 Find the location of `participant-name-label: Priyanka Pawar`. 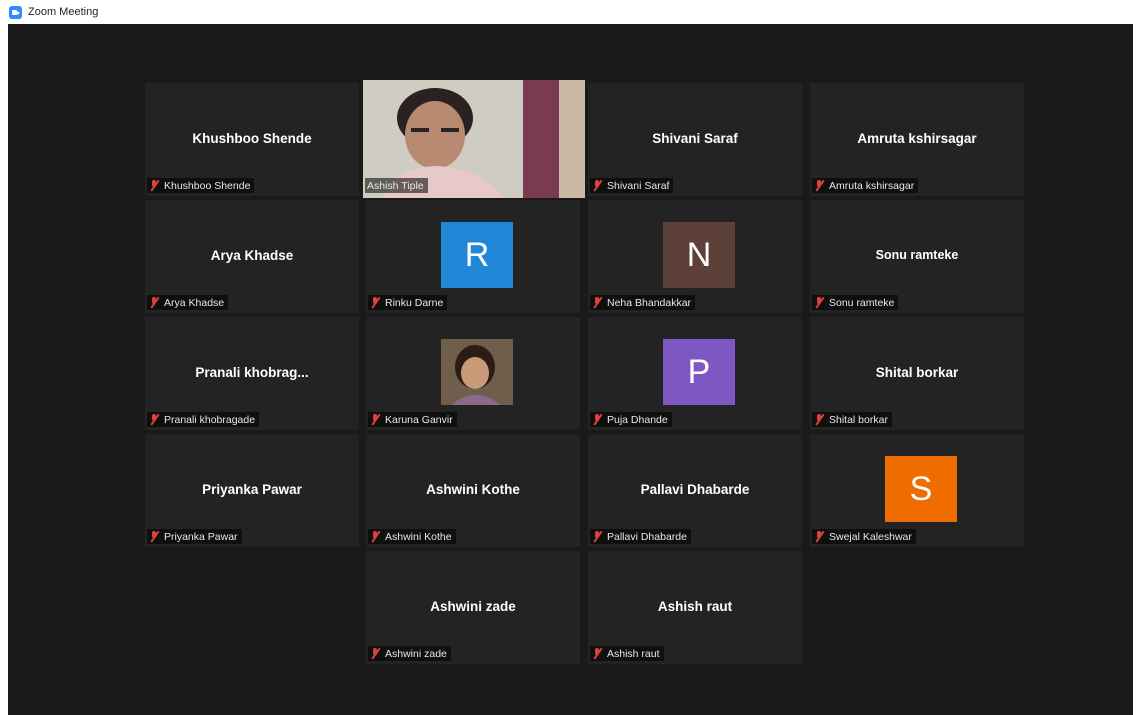

participant-name-label: Priyanka Pawar is located at coordinates (194, 536).